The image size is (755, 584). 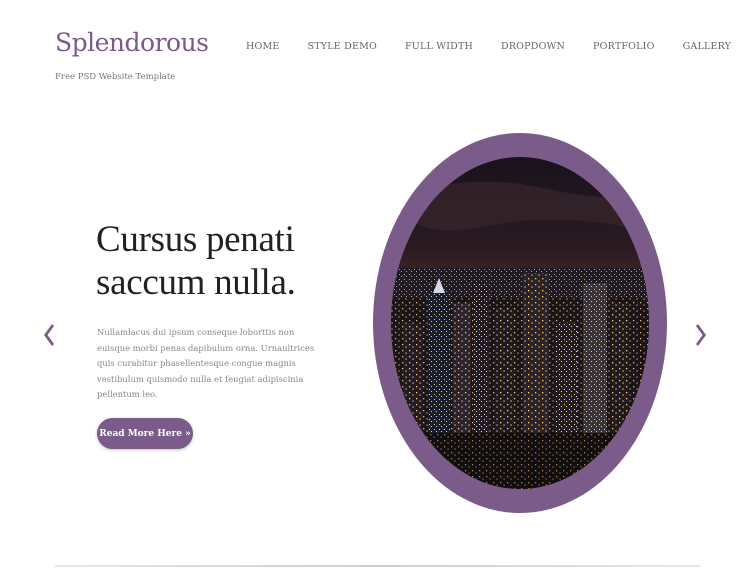 I want to click on read-more-button: Read More Here », so click(x=145, y=433).